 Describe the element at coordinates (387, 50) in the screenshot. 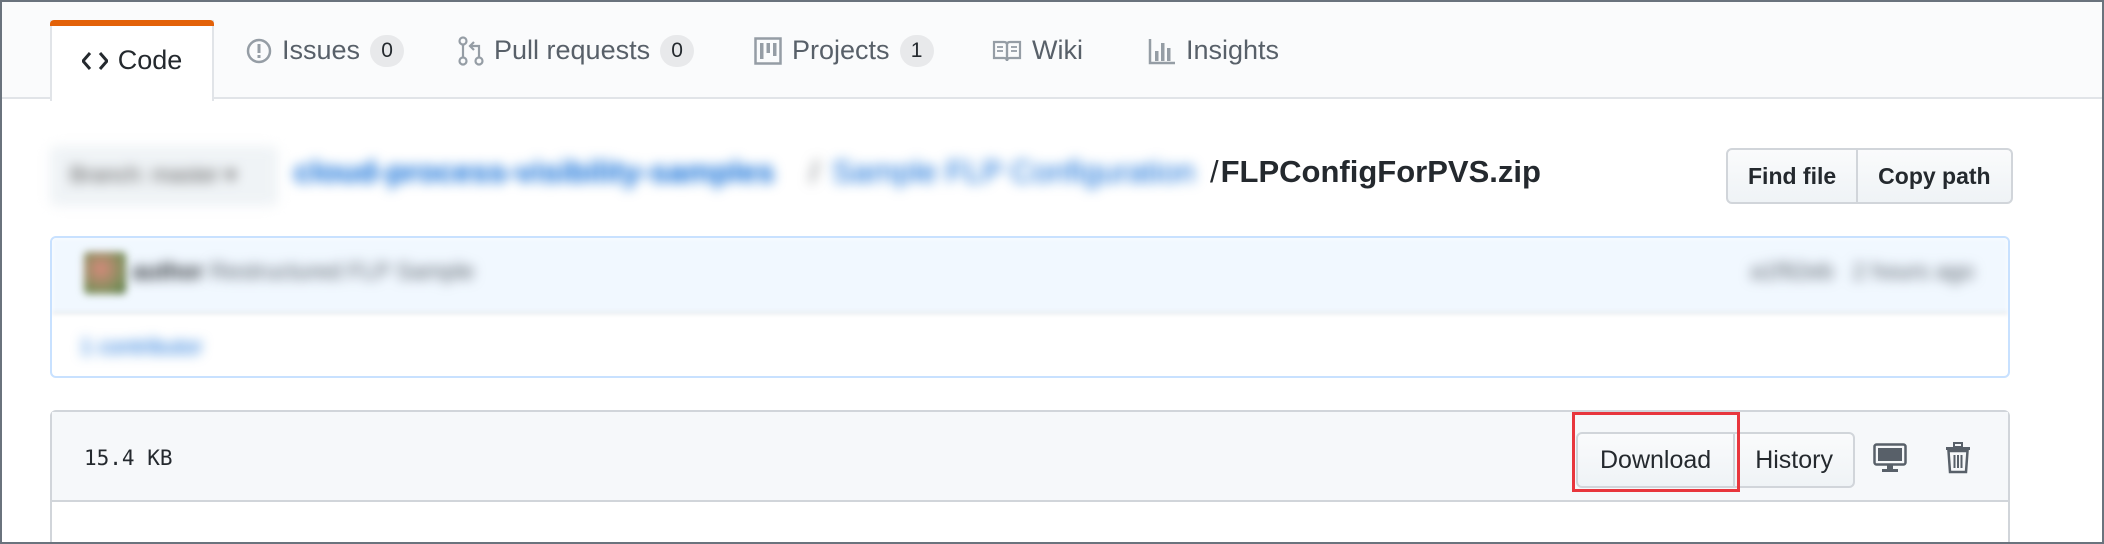

I see `issues-count: 0` at that location.